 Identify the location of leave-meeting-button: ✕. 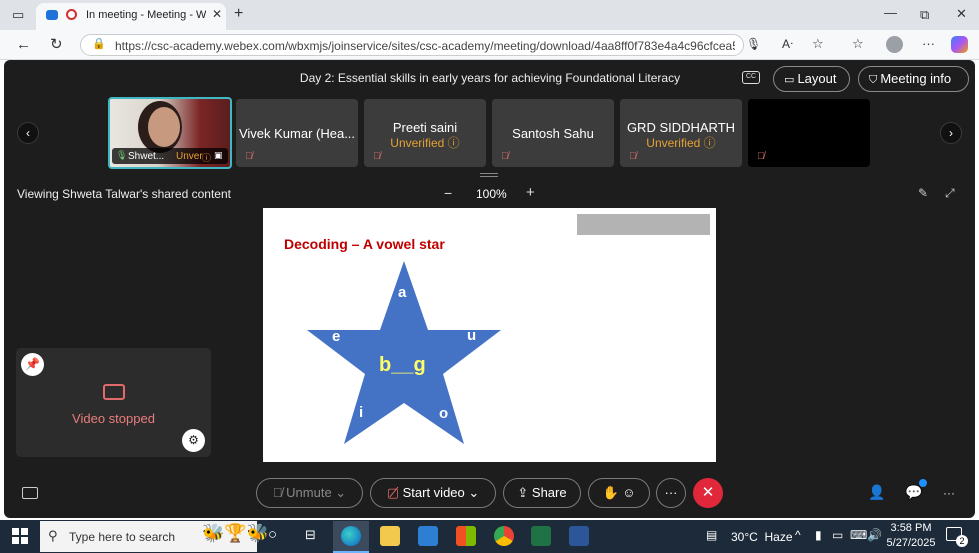
(708, 493).